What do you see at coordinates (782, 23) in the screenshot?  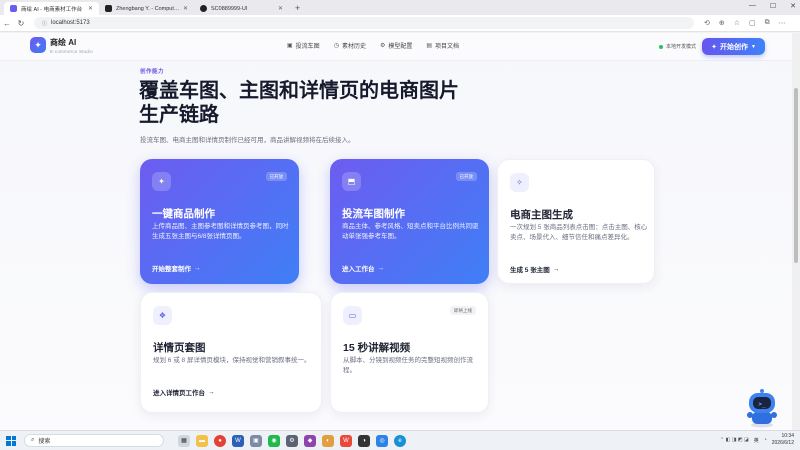 I see `more-icon: ⋯` at bounding box center [782, 23].